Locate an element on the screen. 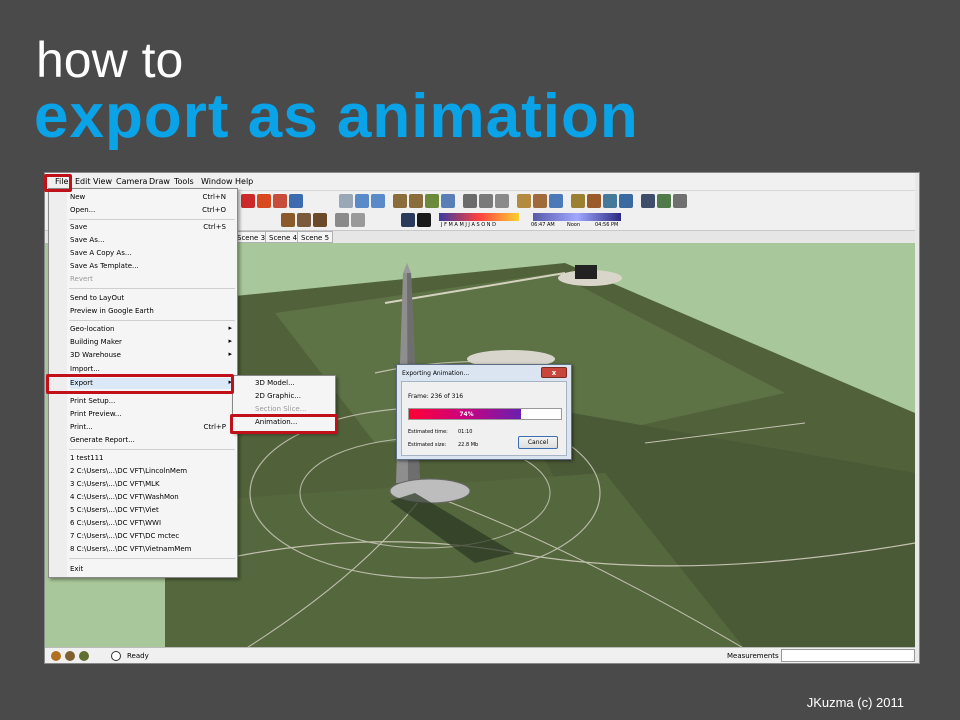 This screenshot has height=720, width=960. top-view-icon is located at coordinates (416, 201).